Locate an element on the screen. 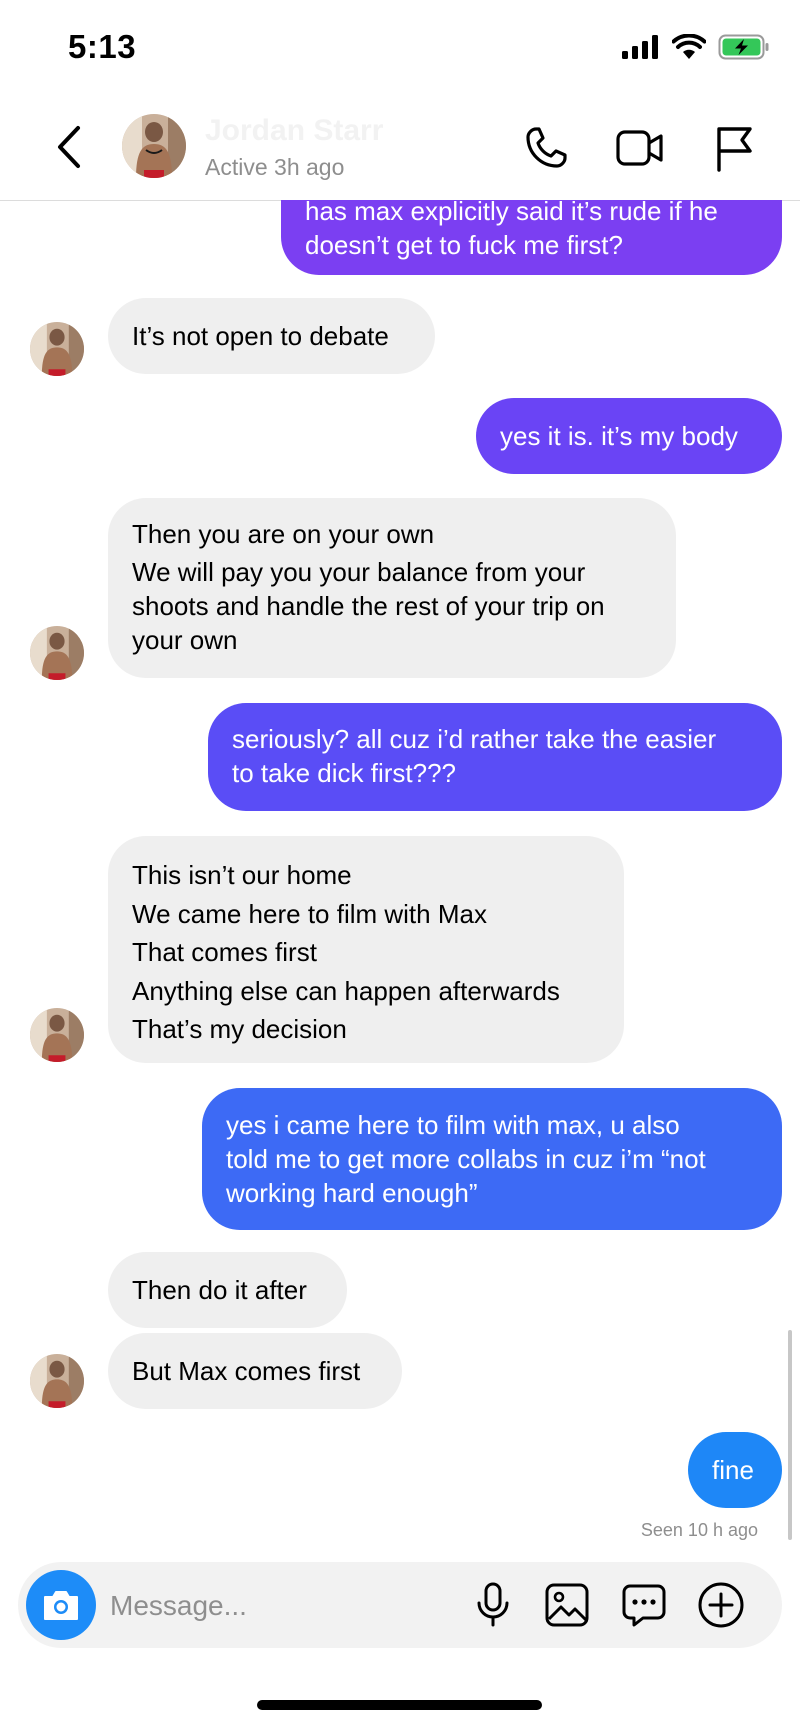 The image size is (800, 1731). camera-button is located at coordinates (61, 1605).